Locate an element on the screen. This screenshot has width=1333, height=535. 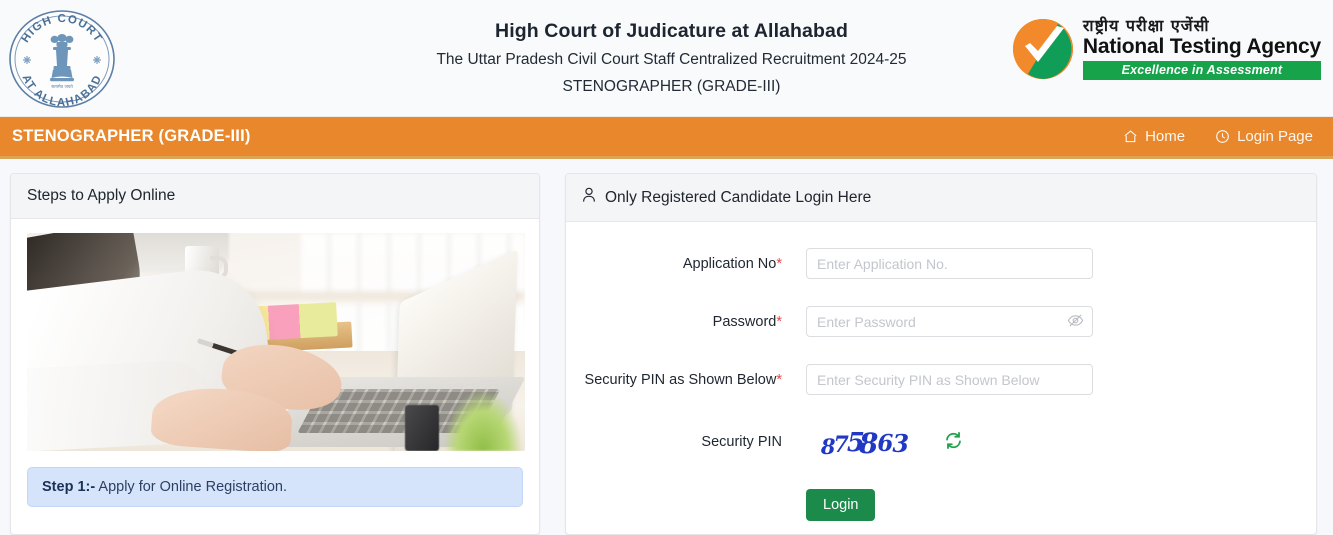
captcha-image: 875863 is located at coordinates (865, 442).